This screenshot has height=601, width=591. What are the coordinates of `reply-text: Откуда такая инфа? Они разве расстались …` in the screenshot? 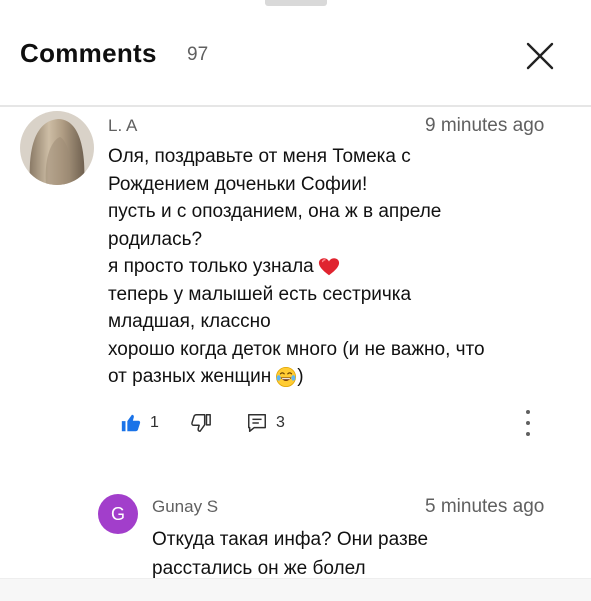 It's located at (362, 554).